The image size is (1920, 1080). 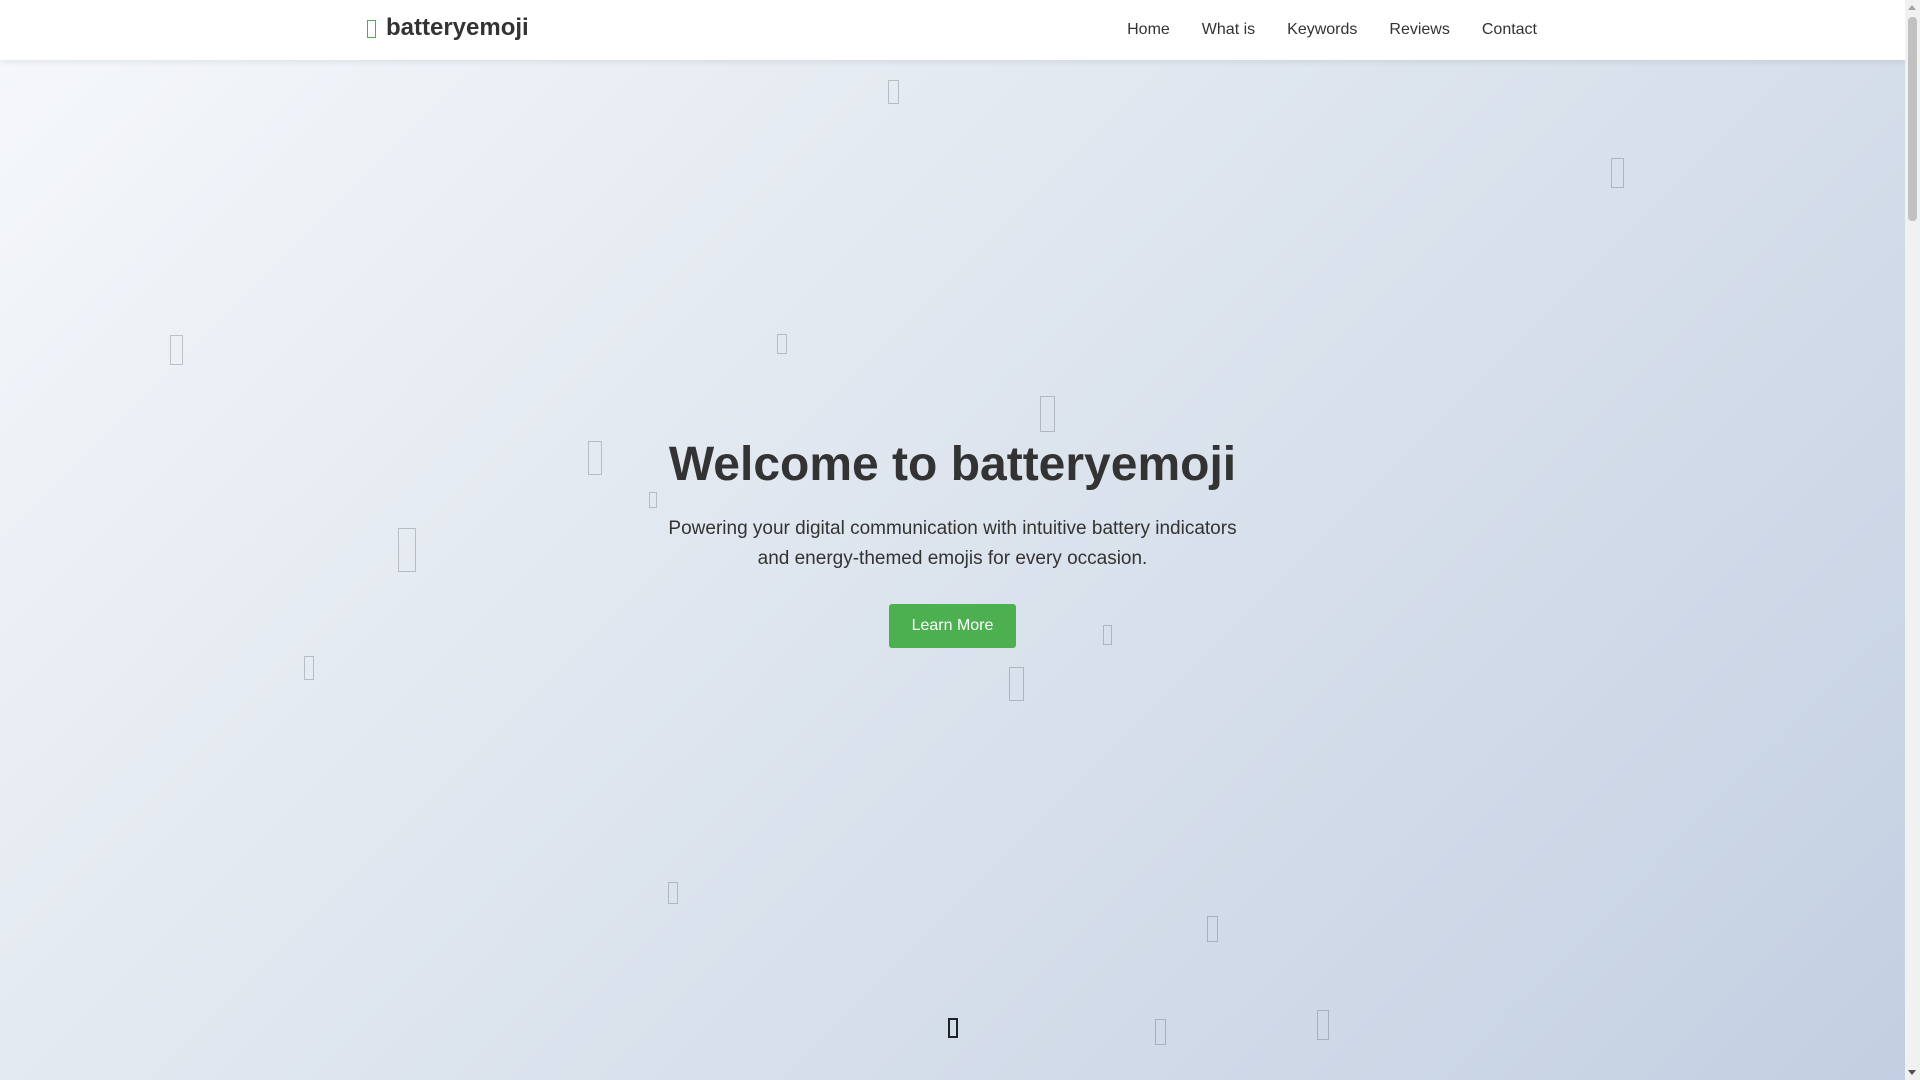 What do you see at coordinates (457, 27) in the screenshot?
I see `logo-text: batteryemoji` at bounding box center [457, 27].